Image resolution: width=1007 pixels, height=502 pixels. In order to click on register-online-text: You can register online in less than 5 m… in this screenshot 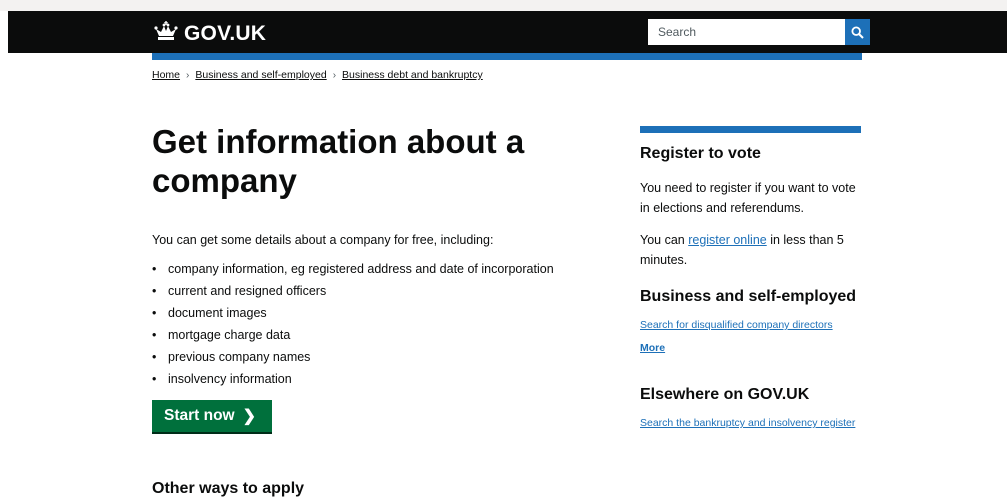, I will do `click(742, 250)`.